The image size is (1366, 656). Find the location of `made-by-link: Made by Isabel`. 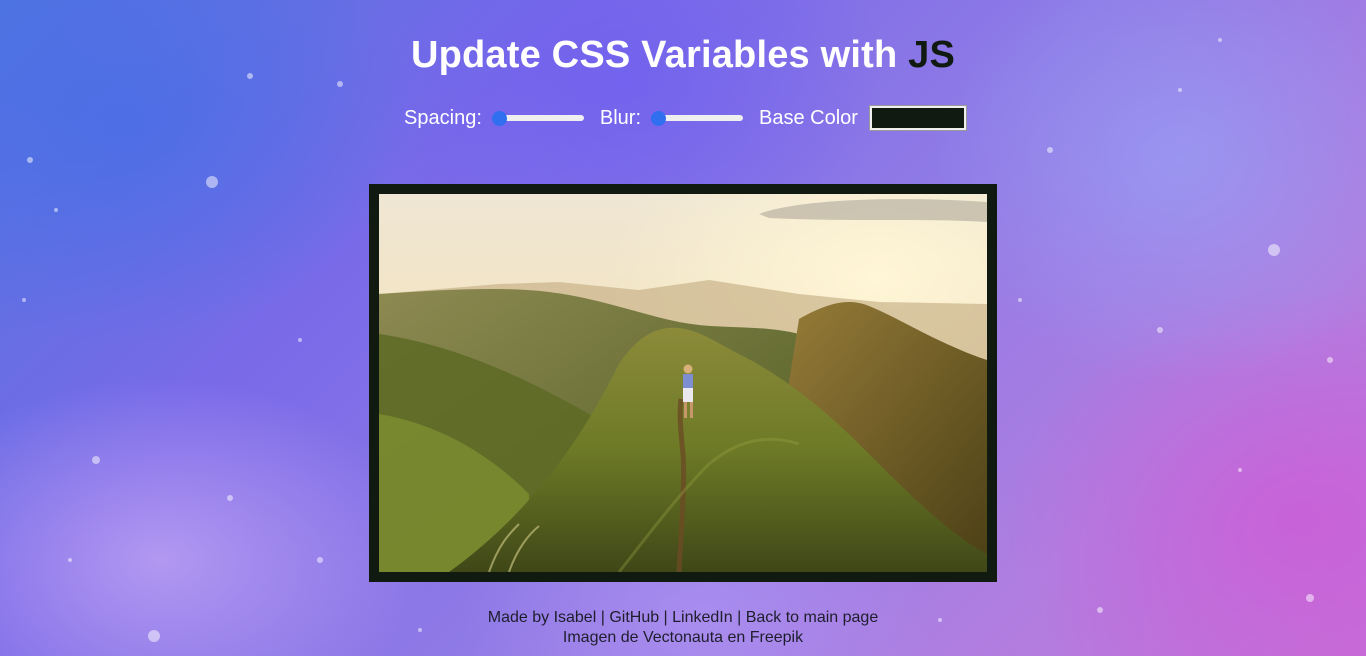

made-by-link: Made by Isabel is located at coordinates (542, 617).